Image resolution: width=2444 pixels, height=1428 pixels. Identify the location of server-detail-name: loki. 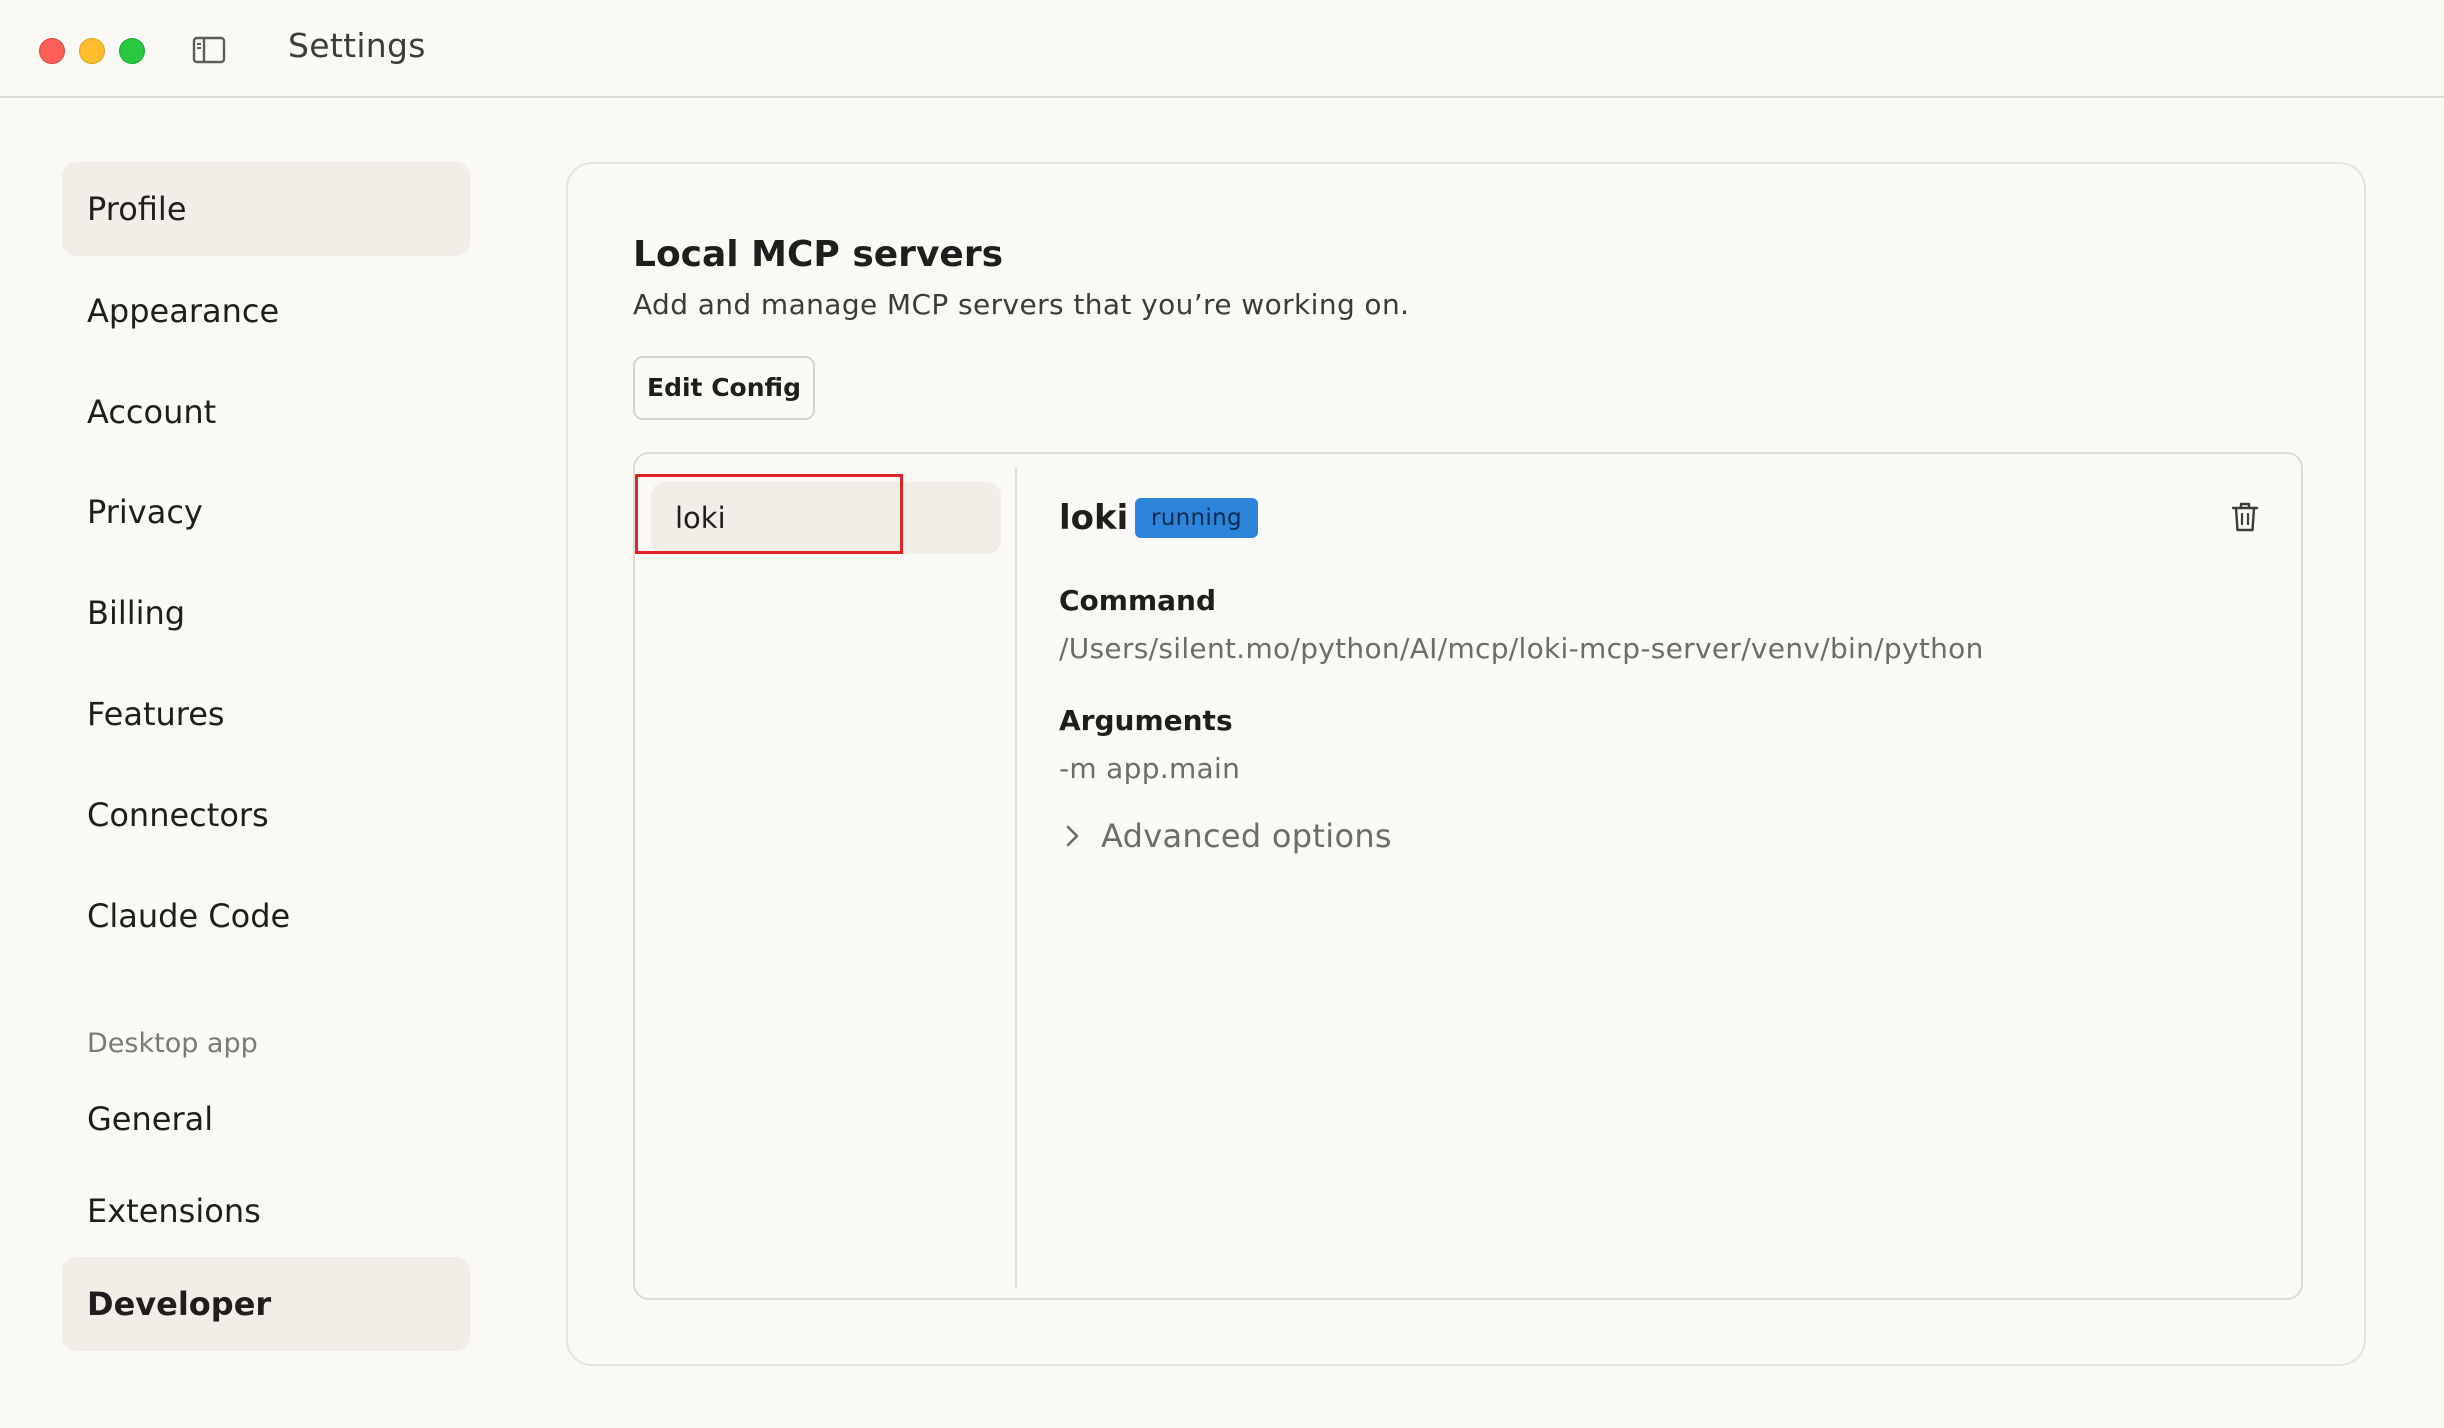
(1094, 518).